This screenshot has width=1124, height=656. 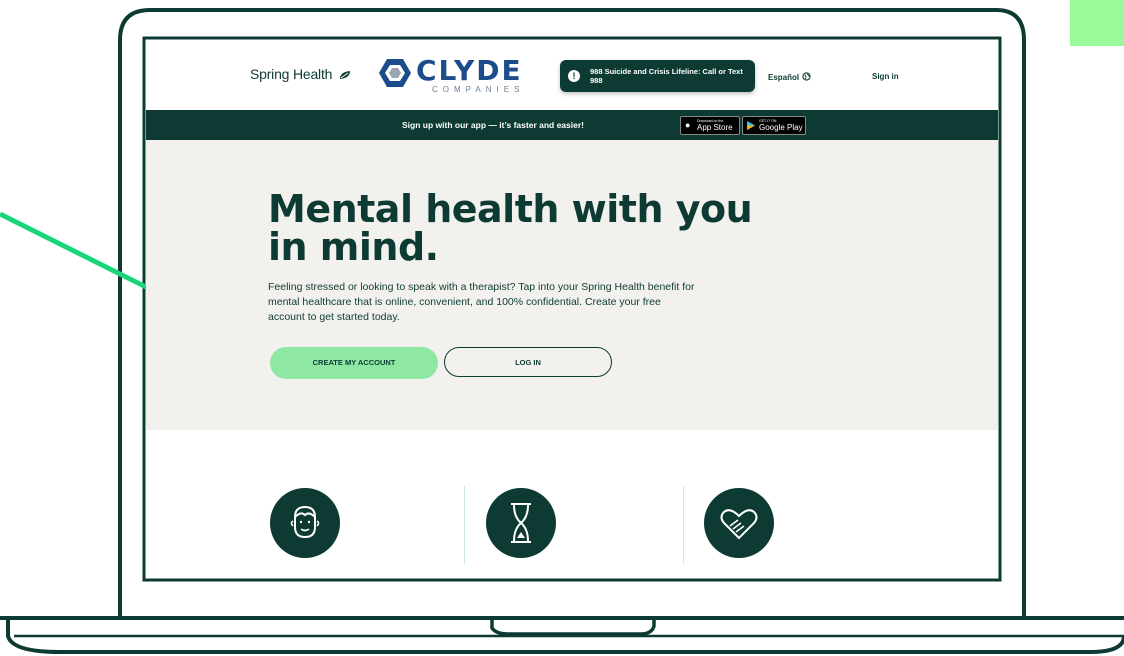 I want to click on leaf-icon, so click(x=344, y=75).